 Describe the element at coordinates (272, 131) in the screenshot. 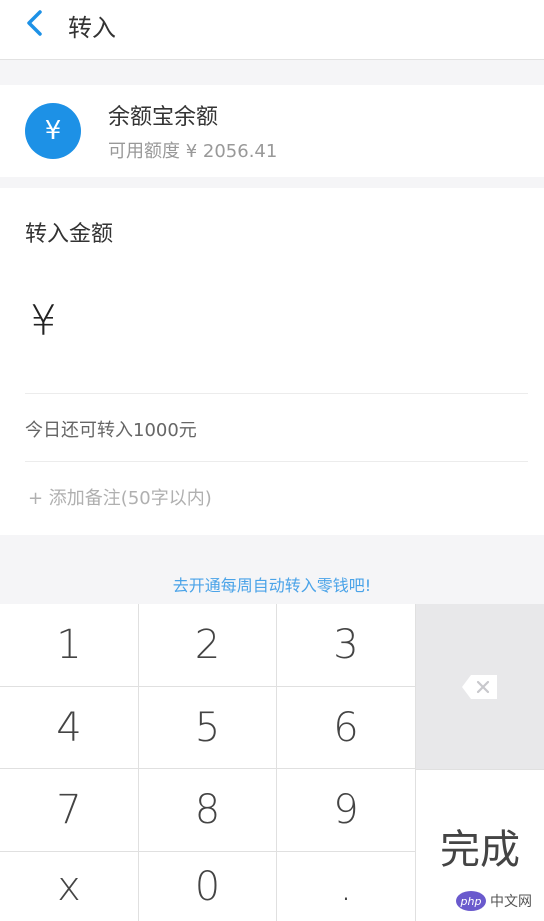

I see `account-card: ¥ 余额宝余额 可用额度 ¥ 2056.41` at that location.